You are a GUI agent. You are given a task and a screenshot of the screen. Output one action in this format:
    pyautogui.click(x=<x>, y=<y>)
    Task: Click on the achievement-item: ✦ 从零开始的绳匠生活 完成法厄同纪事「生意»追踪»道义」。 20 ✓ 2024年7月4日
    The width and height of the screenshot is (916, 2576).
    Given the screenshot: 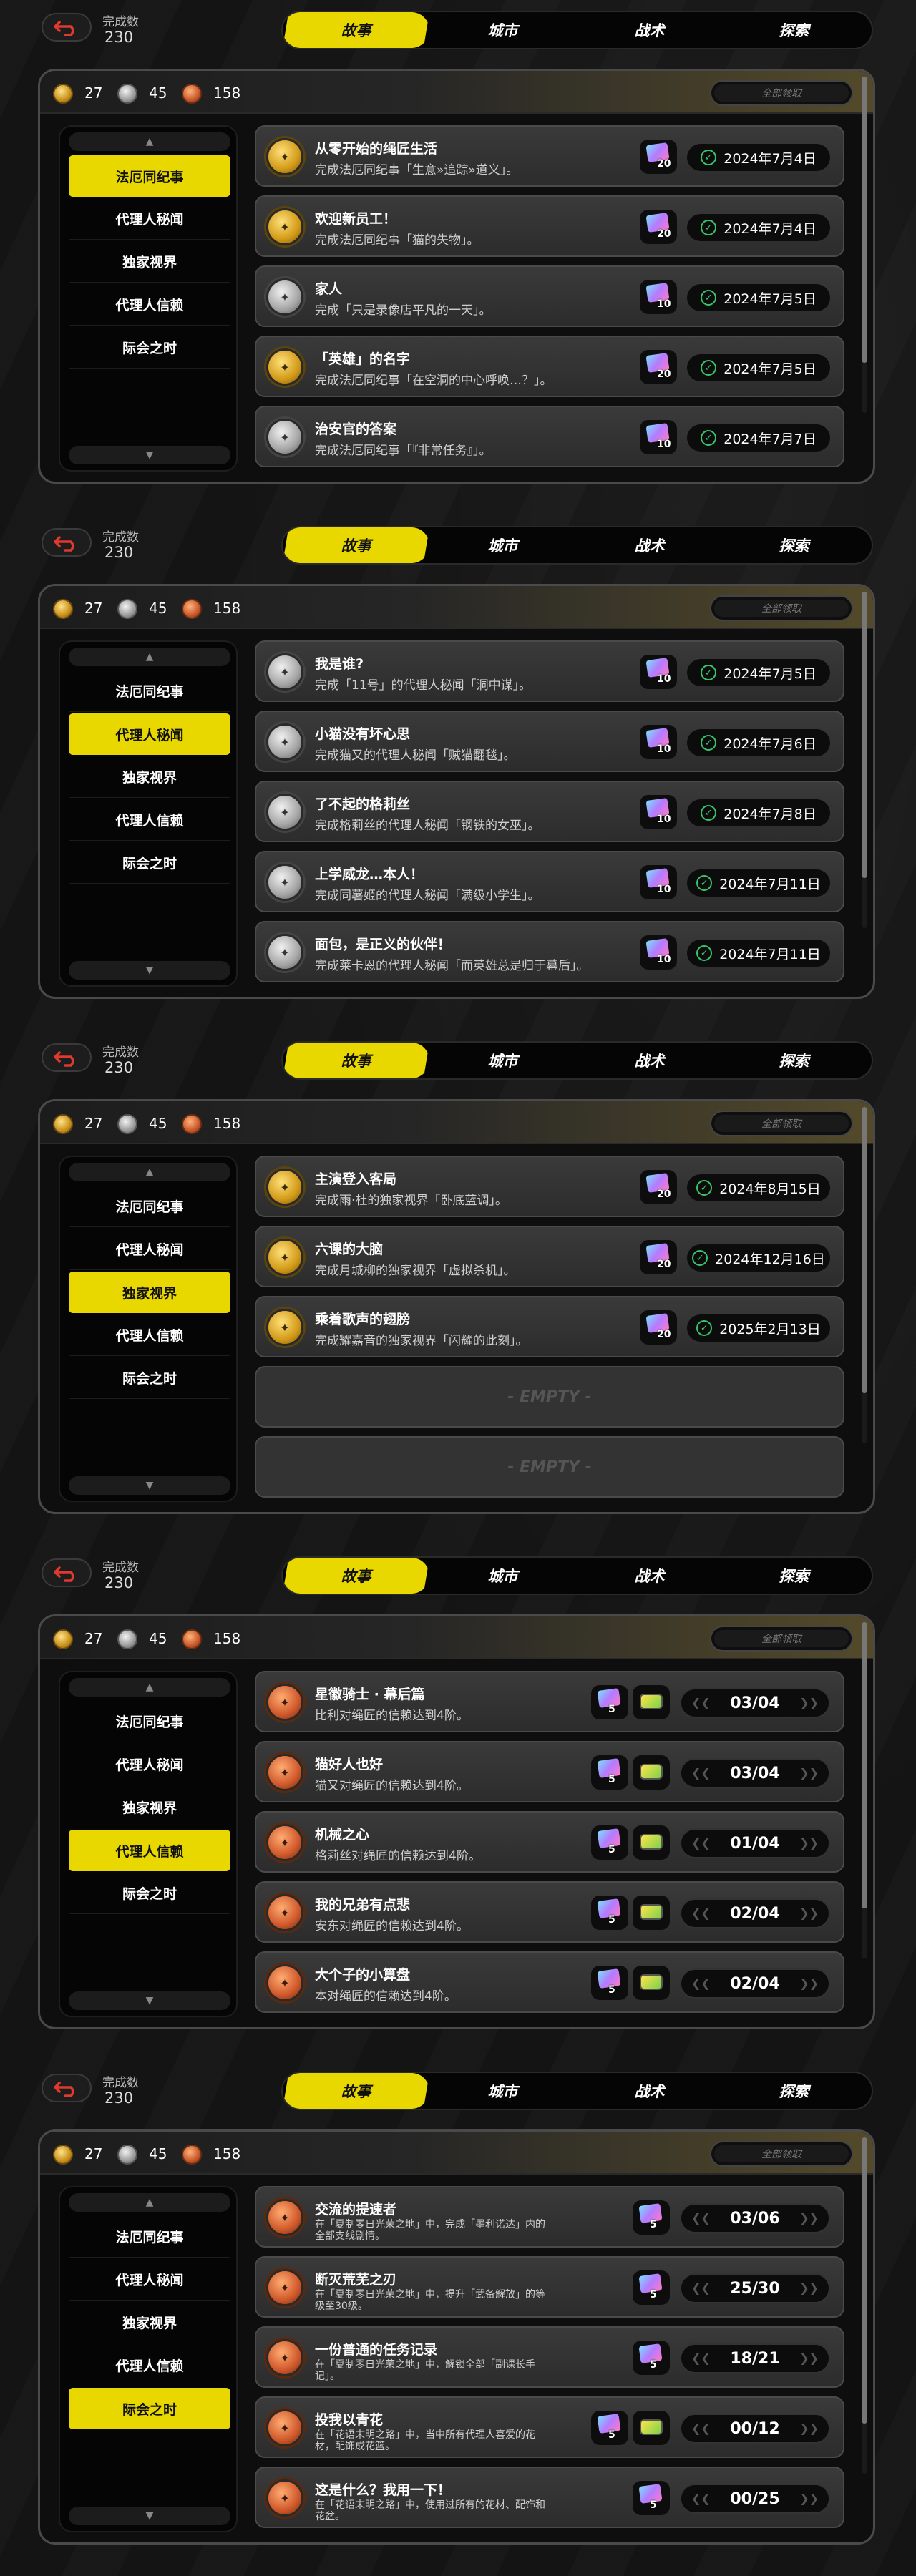 What is the action you would take?
    pyautogui.click(x=549, y=156)
    